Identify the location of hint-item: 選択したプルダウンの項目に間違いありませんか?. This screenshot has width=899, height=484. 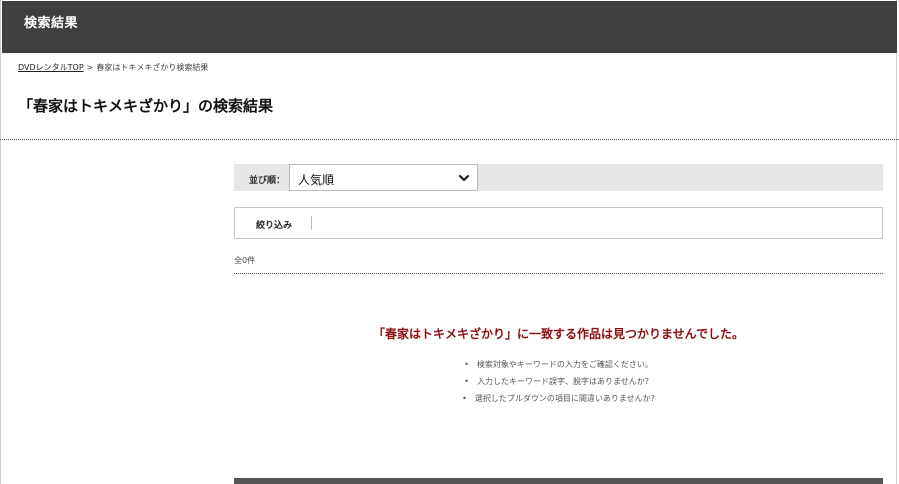
(558, 398).